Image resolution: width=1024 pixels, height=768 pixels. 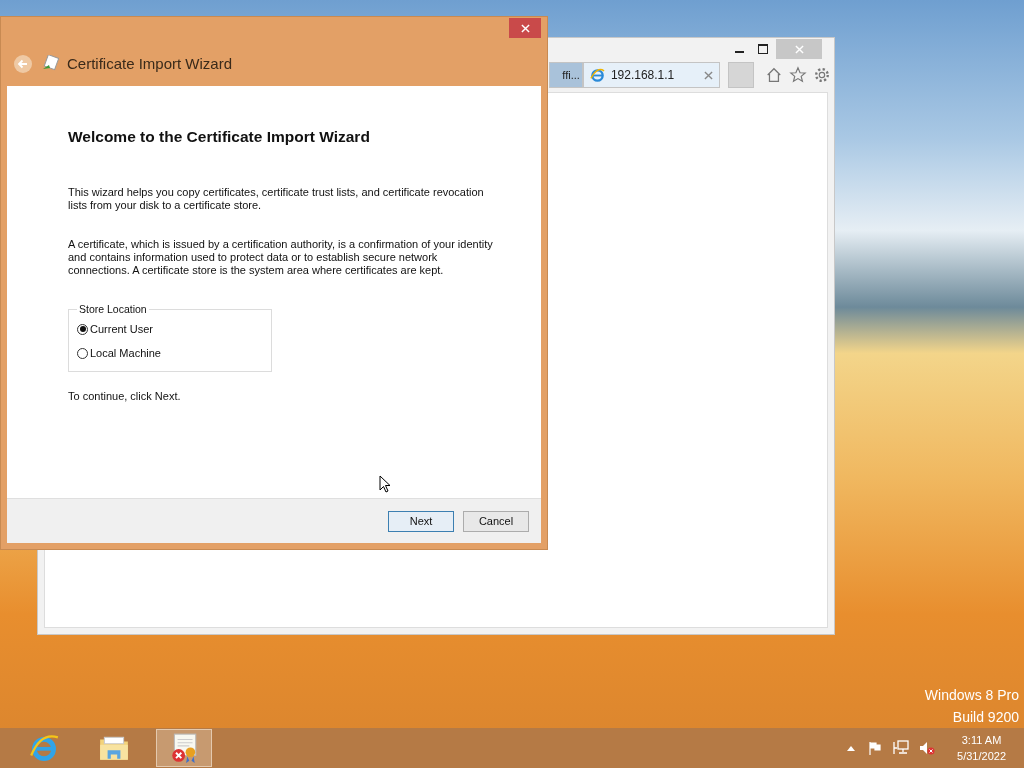 What do you see at coordinates (170, 329) in the screenshot?
I see `radio-option: Current User` at bounding box center [170, 329].